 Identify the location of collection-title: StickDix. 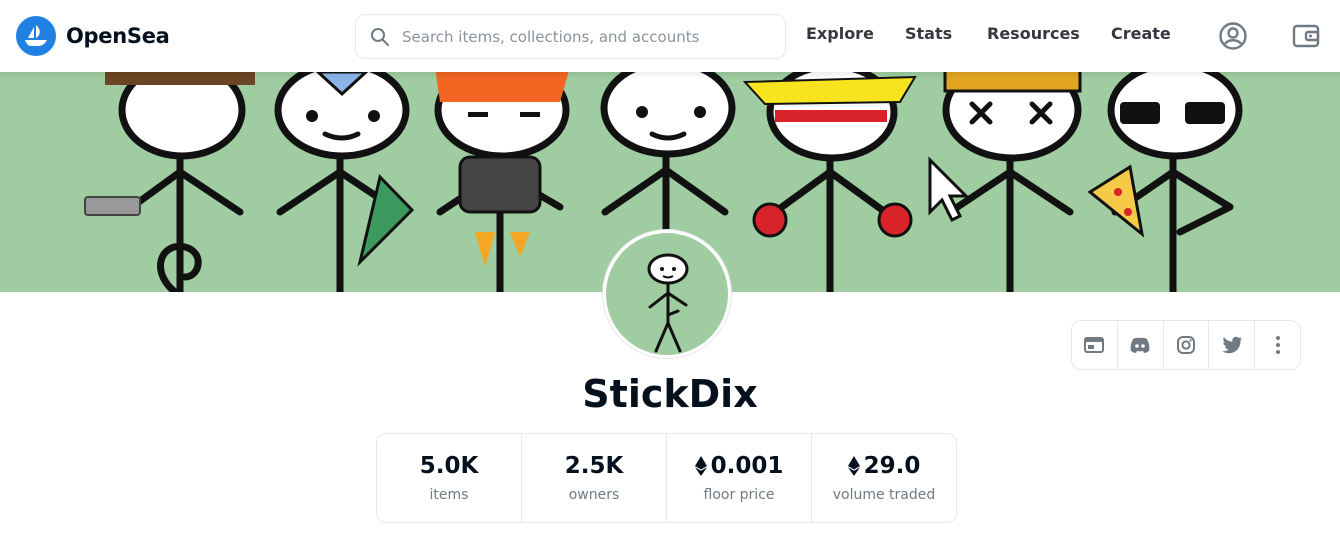
(670, 394).